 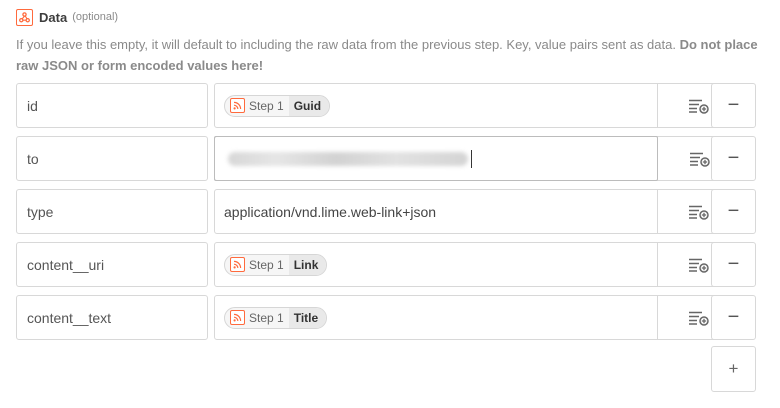 What do you see at coordinates (53, 17) in the screenshot?
I see `section-title: Data` at bounding box center [53, 17].